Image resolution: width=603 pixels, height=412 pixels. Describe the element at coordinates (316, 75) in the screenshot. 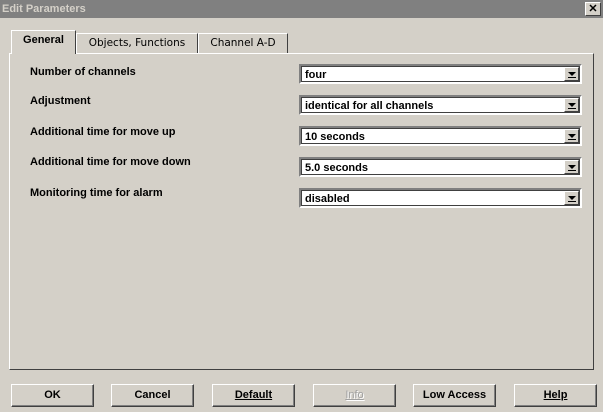

I see `number-of-channels-value: four` at that location.